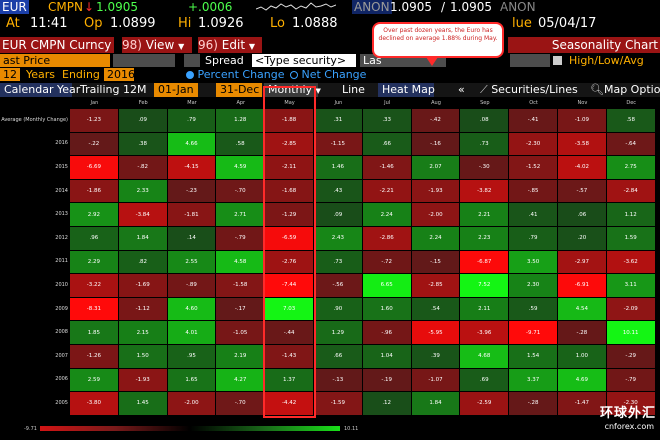 This screenshot has height=440, width=660. What do you see at coordinates (241, 380) in the screenshot?
I see `heat-map-cell: 4.27` at bounding box center [241, 380].